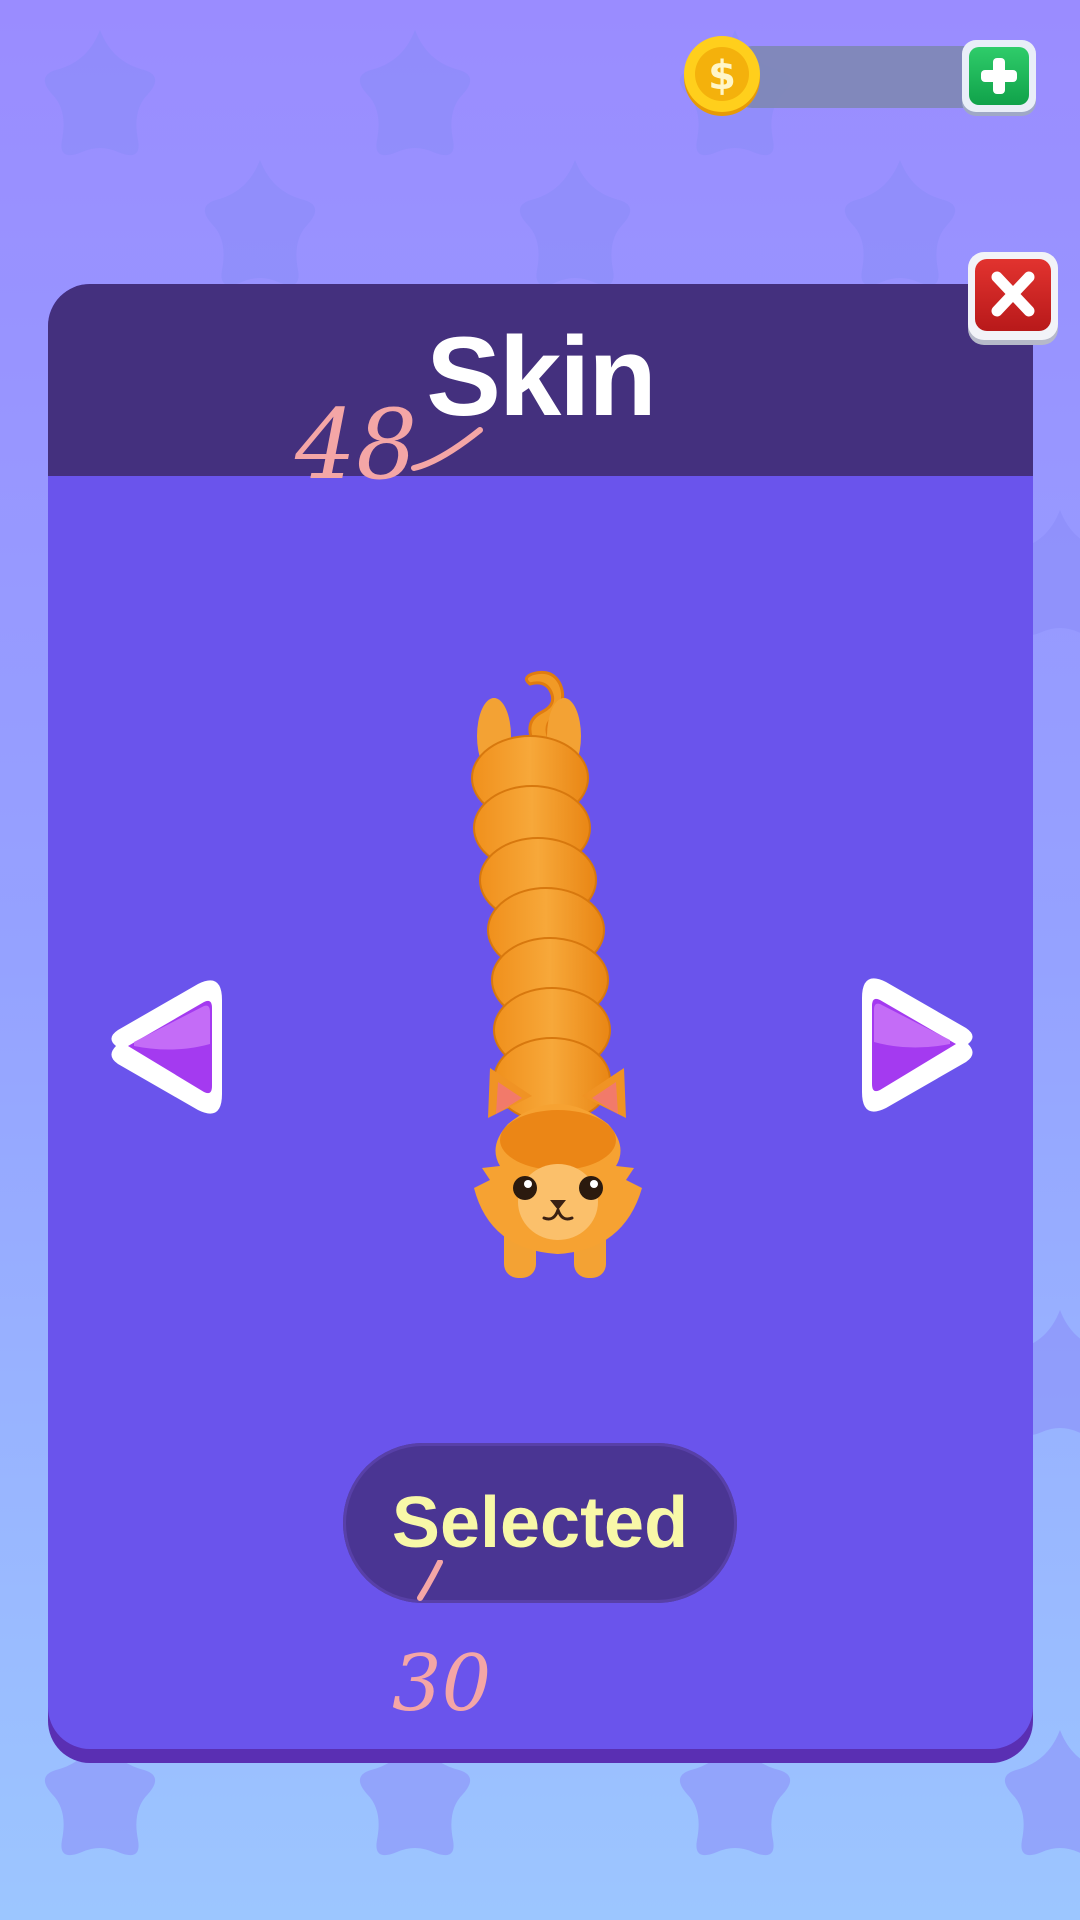 The width and height of the screenshot is (1080, 1920). Describe the element at coordinates (870, 77) in the screenshot. I see `coin-amount` at that location.